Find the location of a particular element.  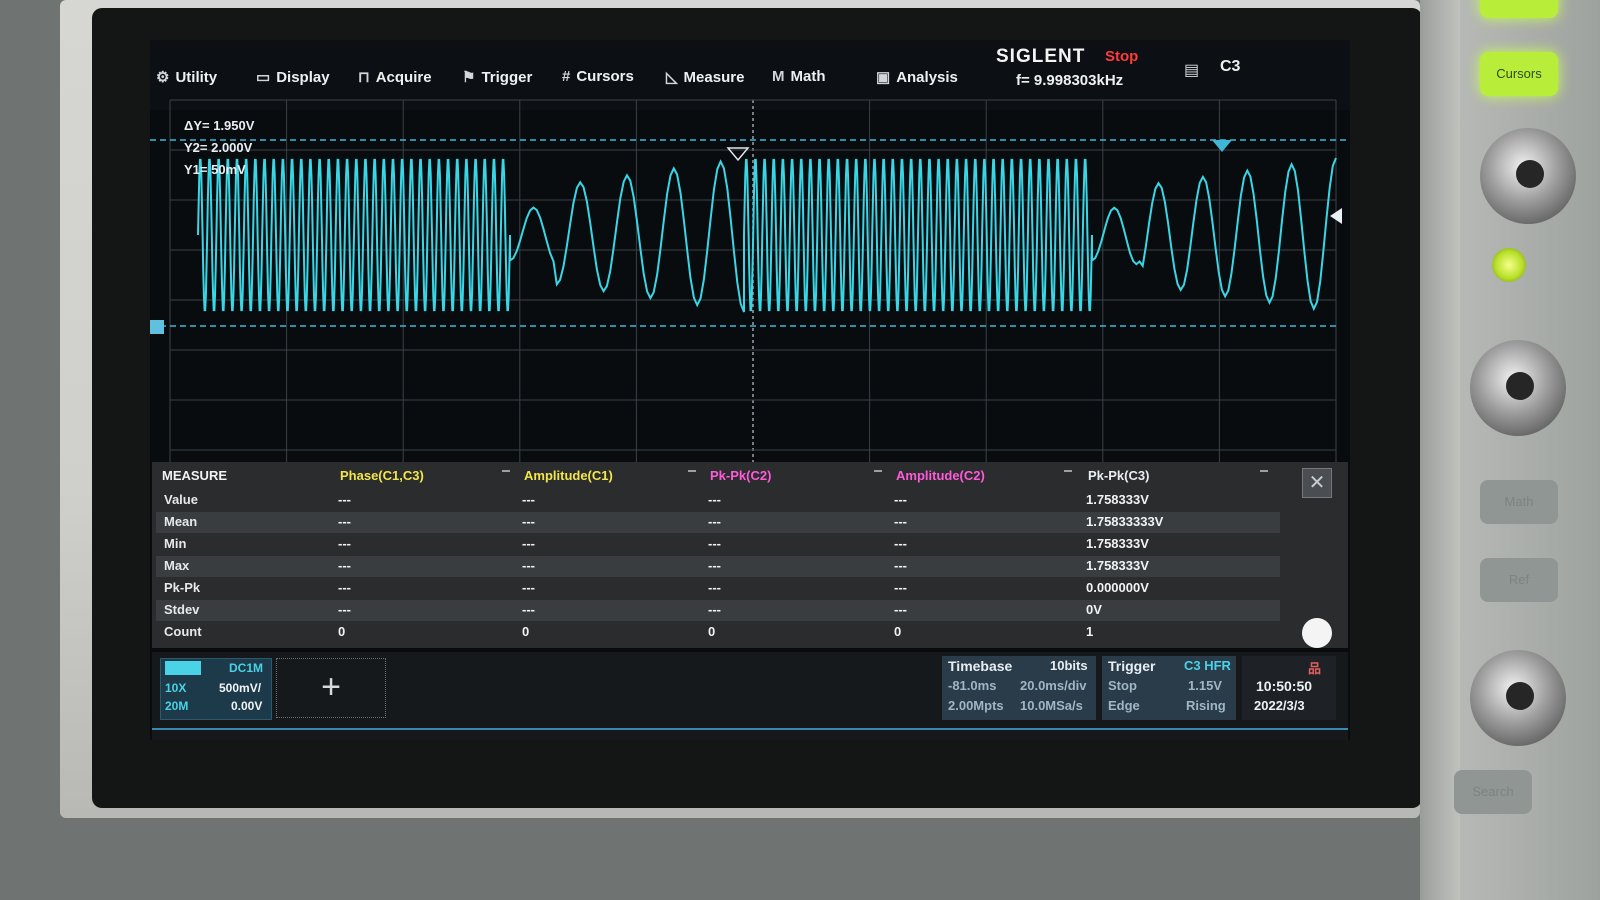

clock-time: 10:50:50 is located at coordinates (1284, 686).